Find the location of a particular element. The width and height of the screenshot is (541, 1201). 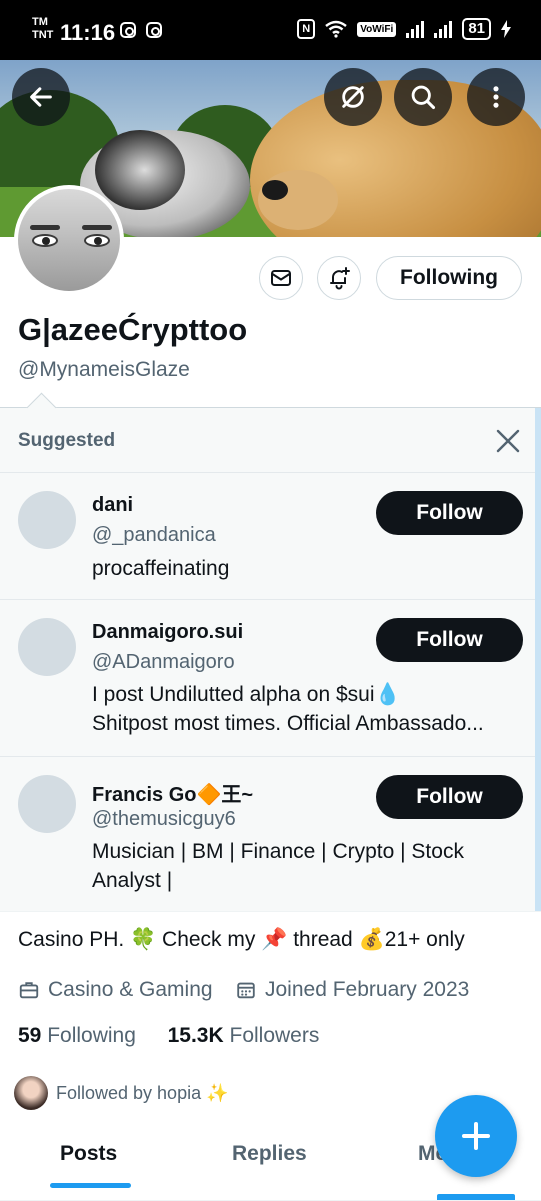

followed-by: Followed by hopia ✨ is located at coordinates (121, 1093).